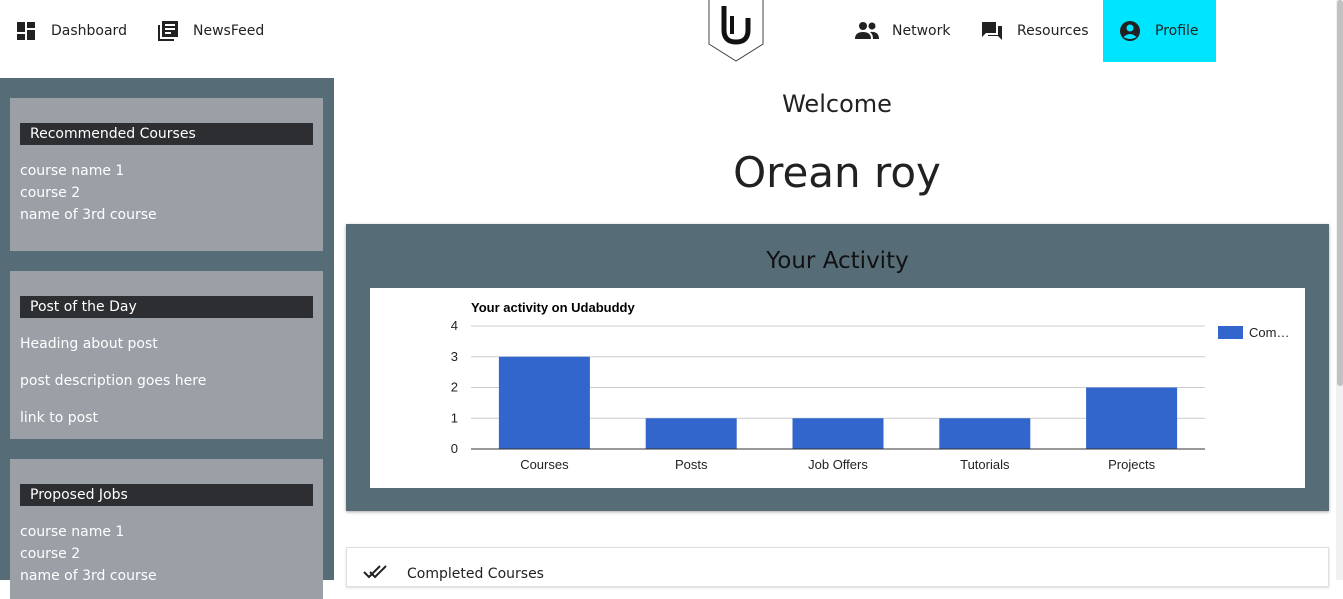  I want to click on user-name: Orean roy, so click(837, 172).